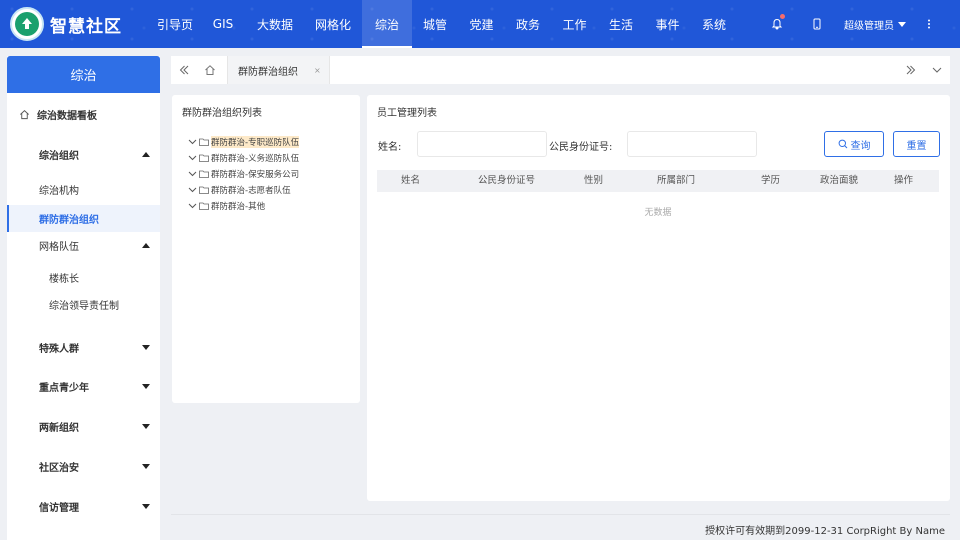 The image size is (960, 540). What do you see at coordinates (777, 24) in the screenshot?
I see `bell-icon` at bounding box center [777, 24].